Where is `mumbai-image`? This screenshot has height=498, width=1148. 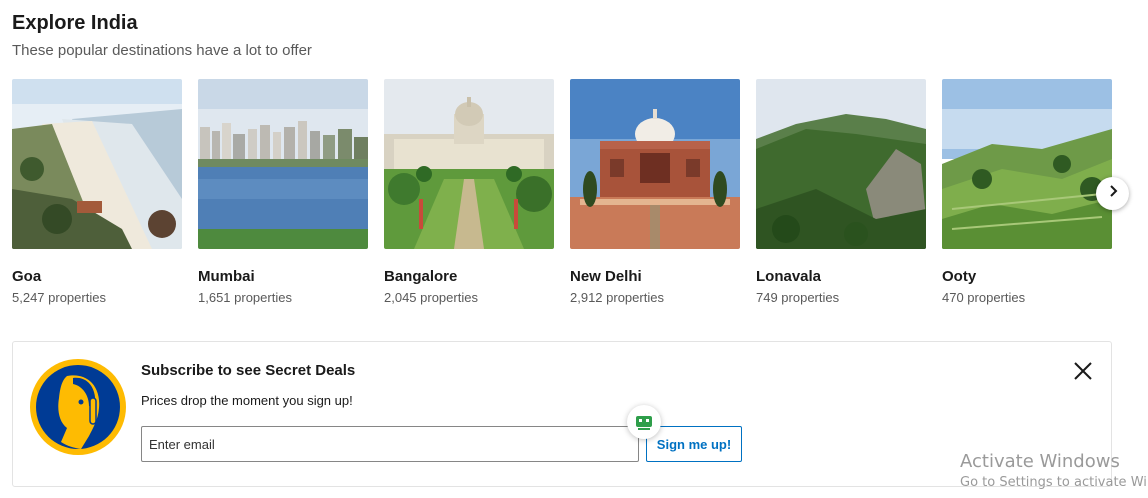
mumbai-image is located at coordinates (283, 164).